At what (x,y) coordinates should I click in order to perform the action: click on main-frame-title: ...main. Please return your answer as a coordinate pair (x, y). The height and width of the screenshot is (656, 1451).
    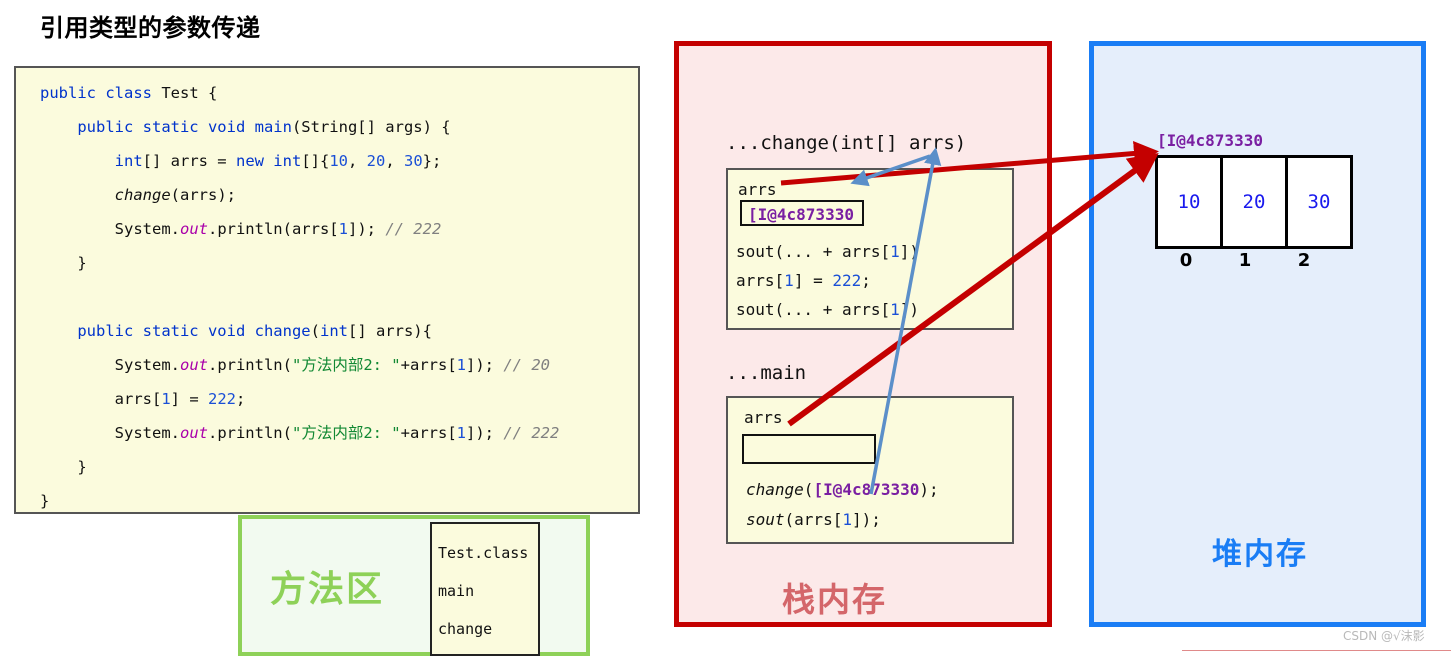
    Looking at the image, I should click on (766, 373).